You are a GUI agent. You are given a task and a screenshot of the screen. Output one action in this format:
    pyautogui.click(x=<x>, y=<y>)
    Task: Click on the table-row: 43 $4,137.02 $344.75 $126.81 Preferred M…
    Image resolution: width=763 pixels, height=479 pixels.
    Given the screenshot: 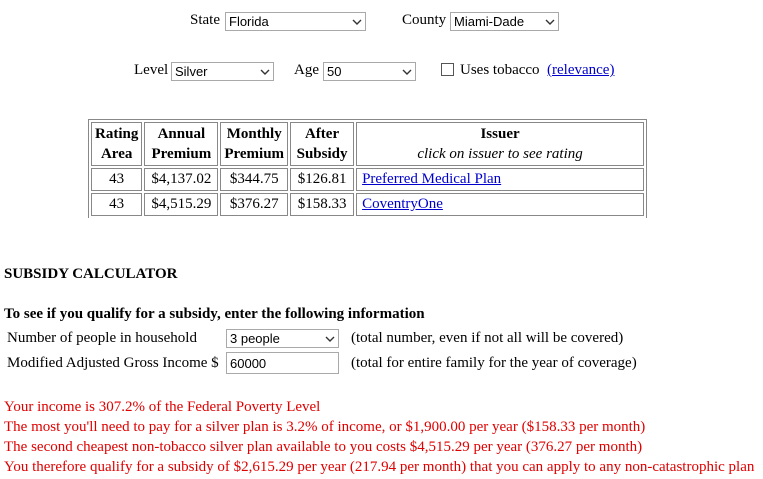 What is the action you would take?
    pyautogui.click(x=368, y=179)
    